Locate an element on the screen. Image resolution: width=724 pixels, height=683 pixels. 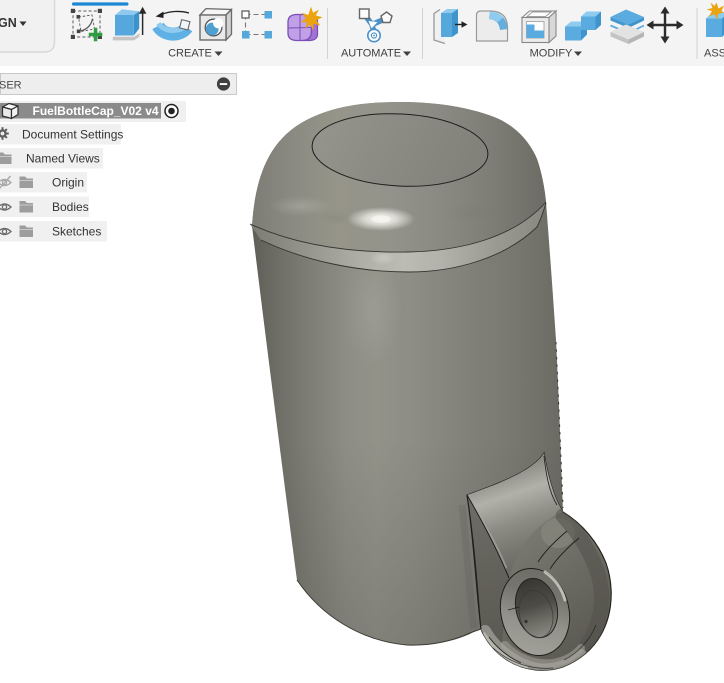
svg-text: FuelBottleCap_V02 v4 is located at coordinates (96, 111).